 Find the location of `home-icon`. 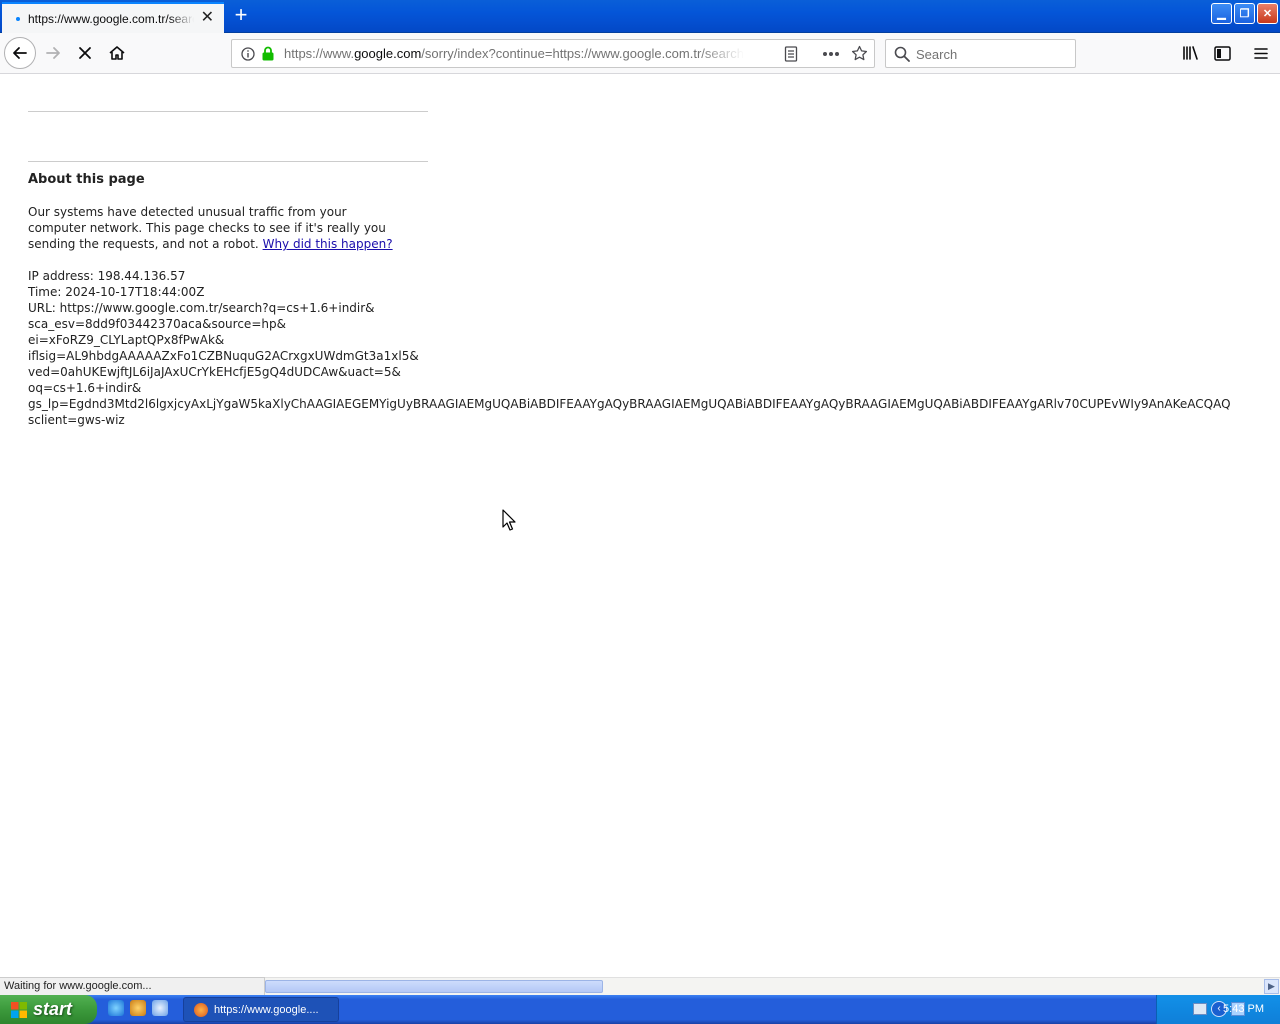

home-icon is located at coordinates (117, 53).